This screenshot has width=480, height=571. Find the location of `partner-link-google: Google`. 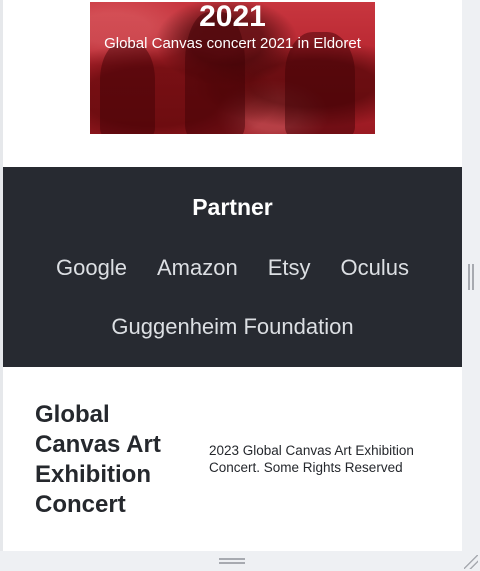

partner-link-google: Google is located at coordinates (91, 268).